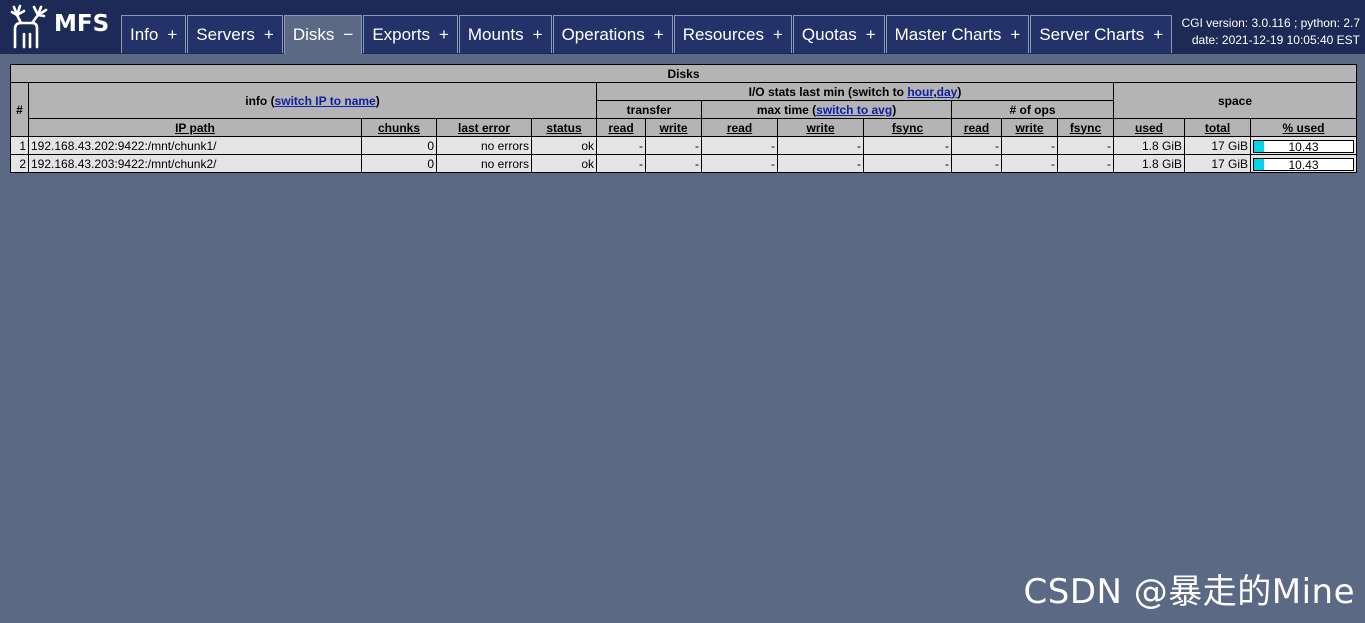 This screenshot has height=623, width=1365. I want to click on ip-path-cell: 192.168.43.202:9422:/mnt/chunk1/, so click(195, 145).